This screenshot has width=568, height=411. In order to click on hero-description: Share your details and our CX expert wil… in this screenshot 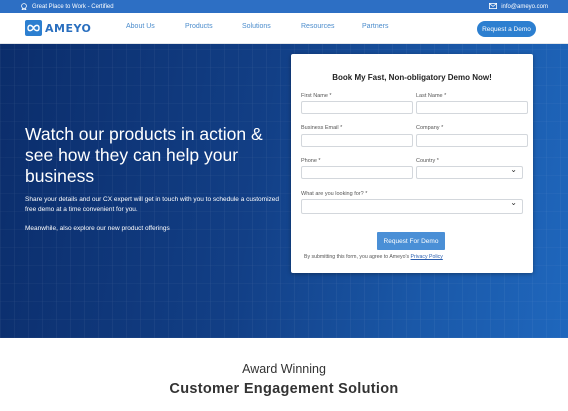, I will do `click(152, 204)`.